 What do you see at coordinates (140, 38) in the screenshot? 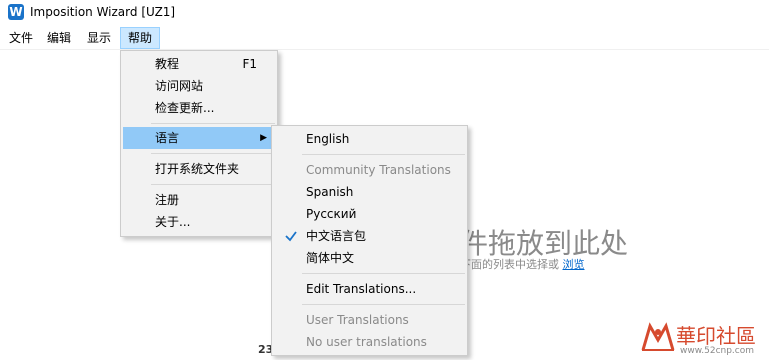
I see `menu-help: 帮助` at bounding box center [140, 38].